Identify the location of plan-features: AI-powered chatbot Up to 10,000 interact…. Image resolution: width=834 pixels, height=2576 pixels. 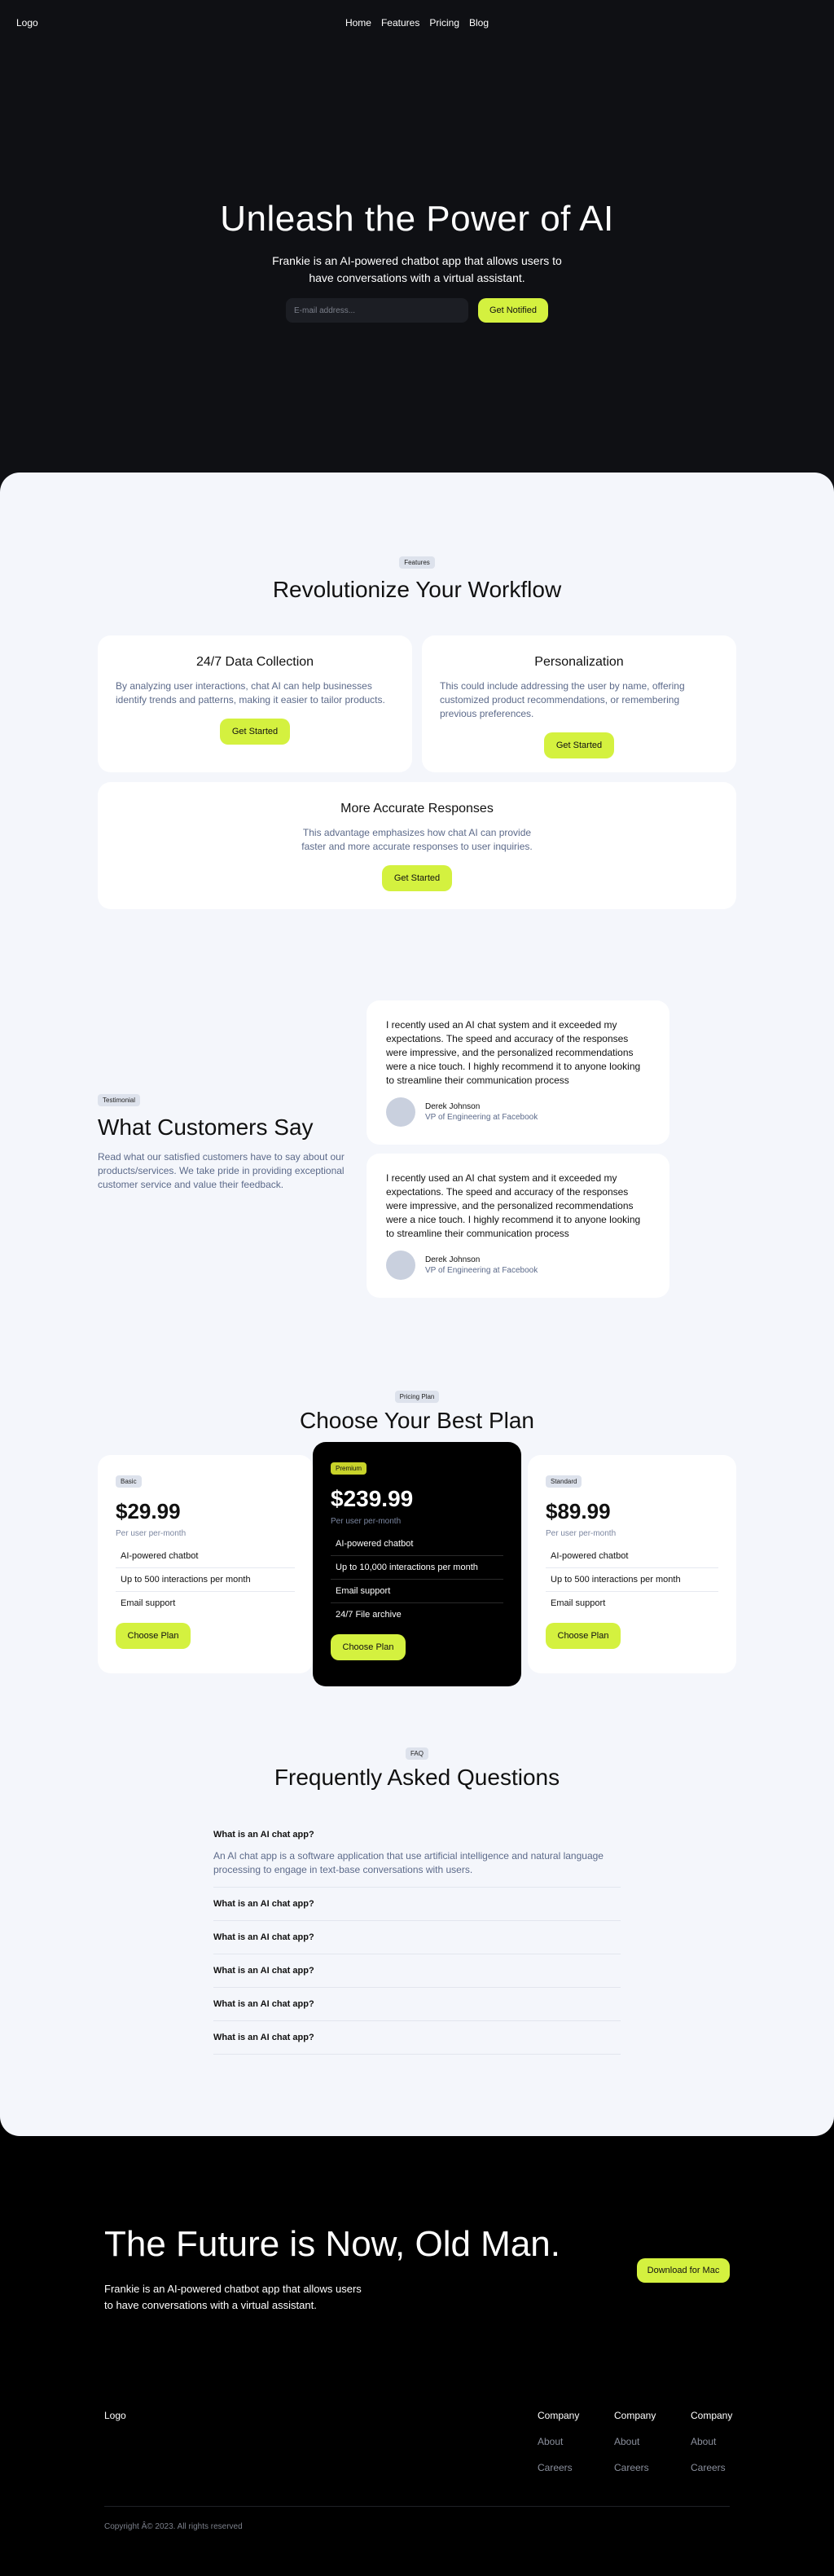
(417, 1579).